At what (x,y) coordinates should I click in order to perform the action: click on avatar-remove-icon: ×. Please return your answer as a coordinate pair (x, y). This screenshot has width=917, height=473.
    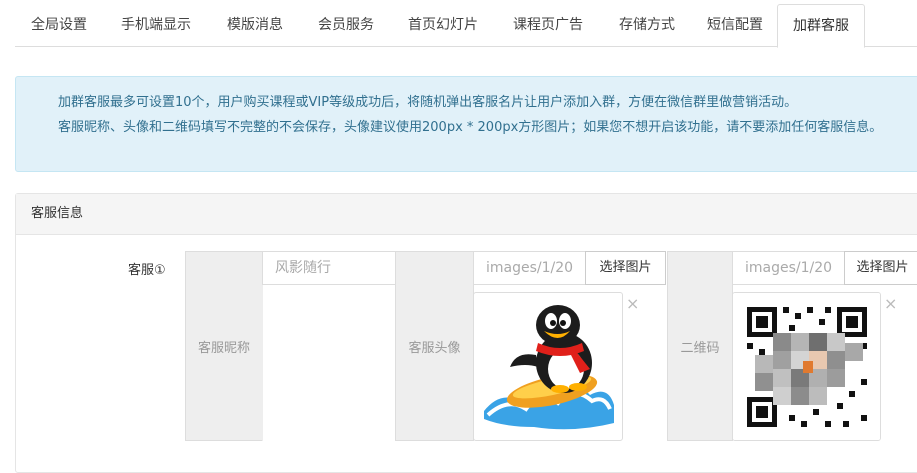
    Looking at the image, I should click on (632, 304).